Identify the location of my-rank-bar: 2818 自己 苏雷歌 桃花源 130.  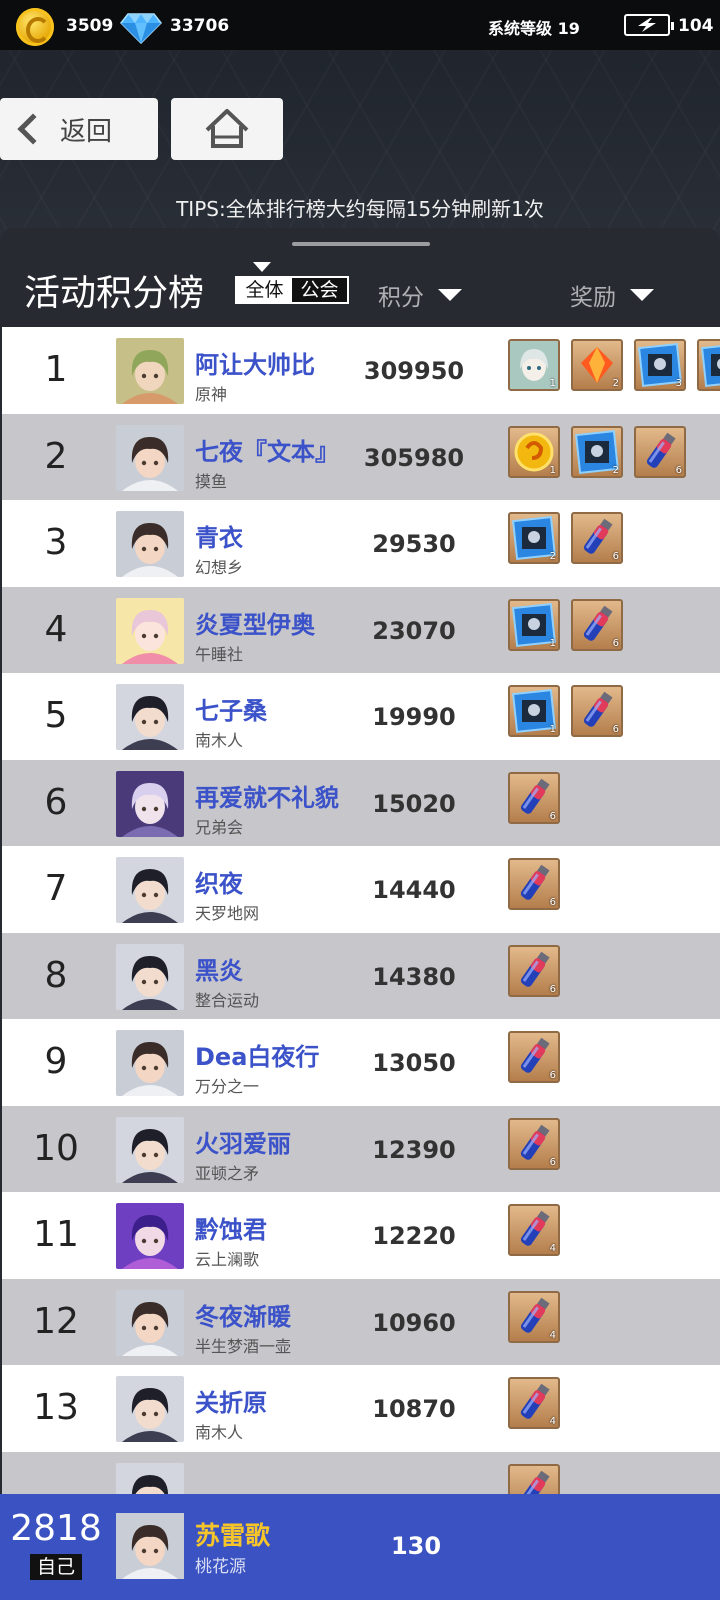
(360, 1547).